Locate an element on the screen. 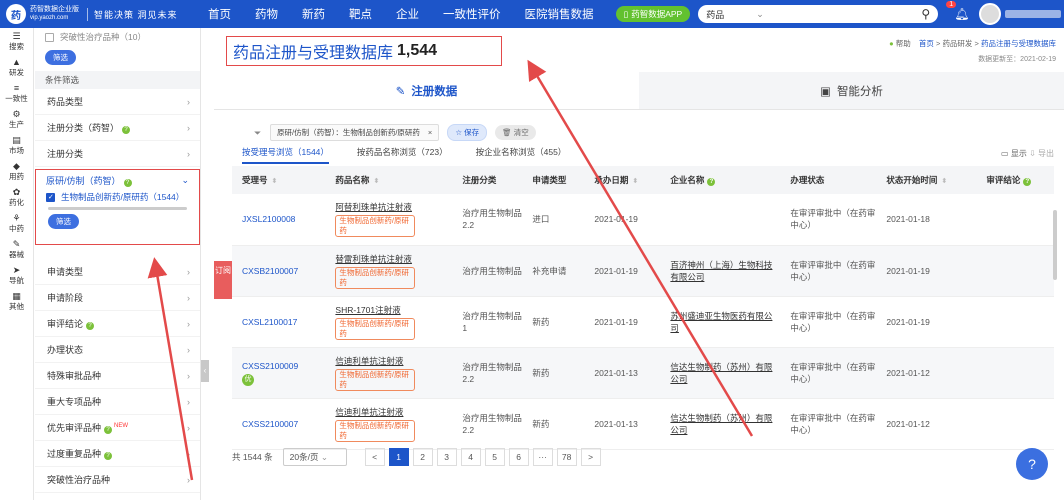  rail-item: ≡ 一致性 is located at coordinates (16, 93).